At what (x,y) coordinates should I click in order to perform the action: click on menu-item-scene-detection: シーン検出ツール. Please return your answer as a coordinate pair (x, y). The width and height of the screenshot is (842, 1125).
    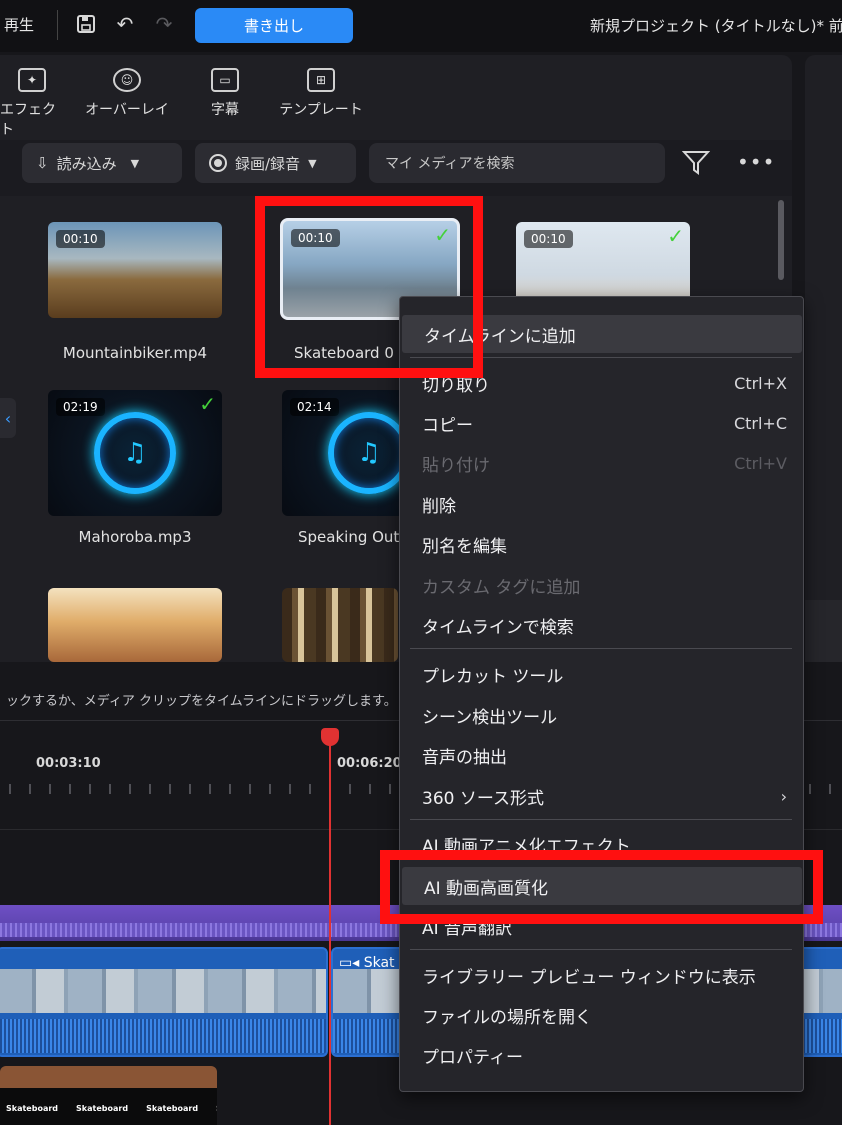
    Looking at the image, I should click on (601, 715).